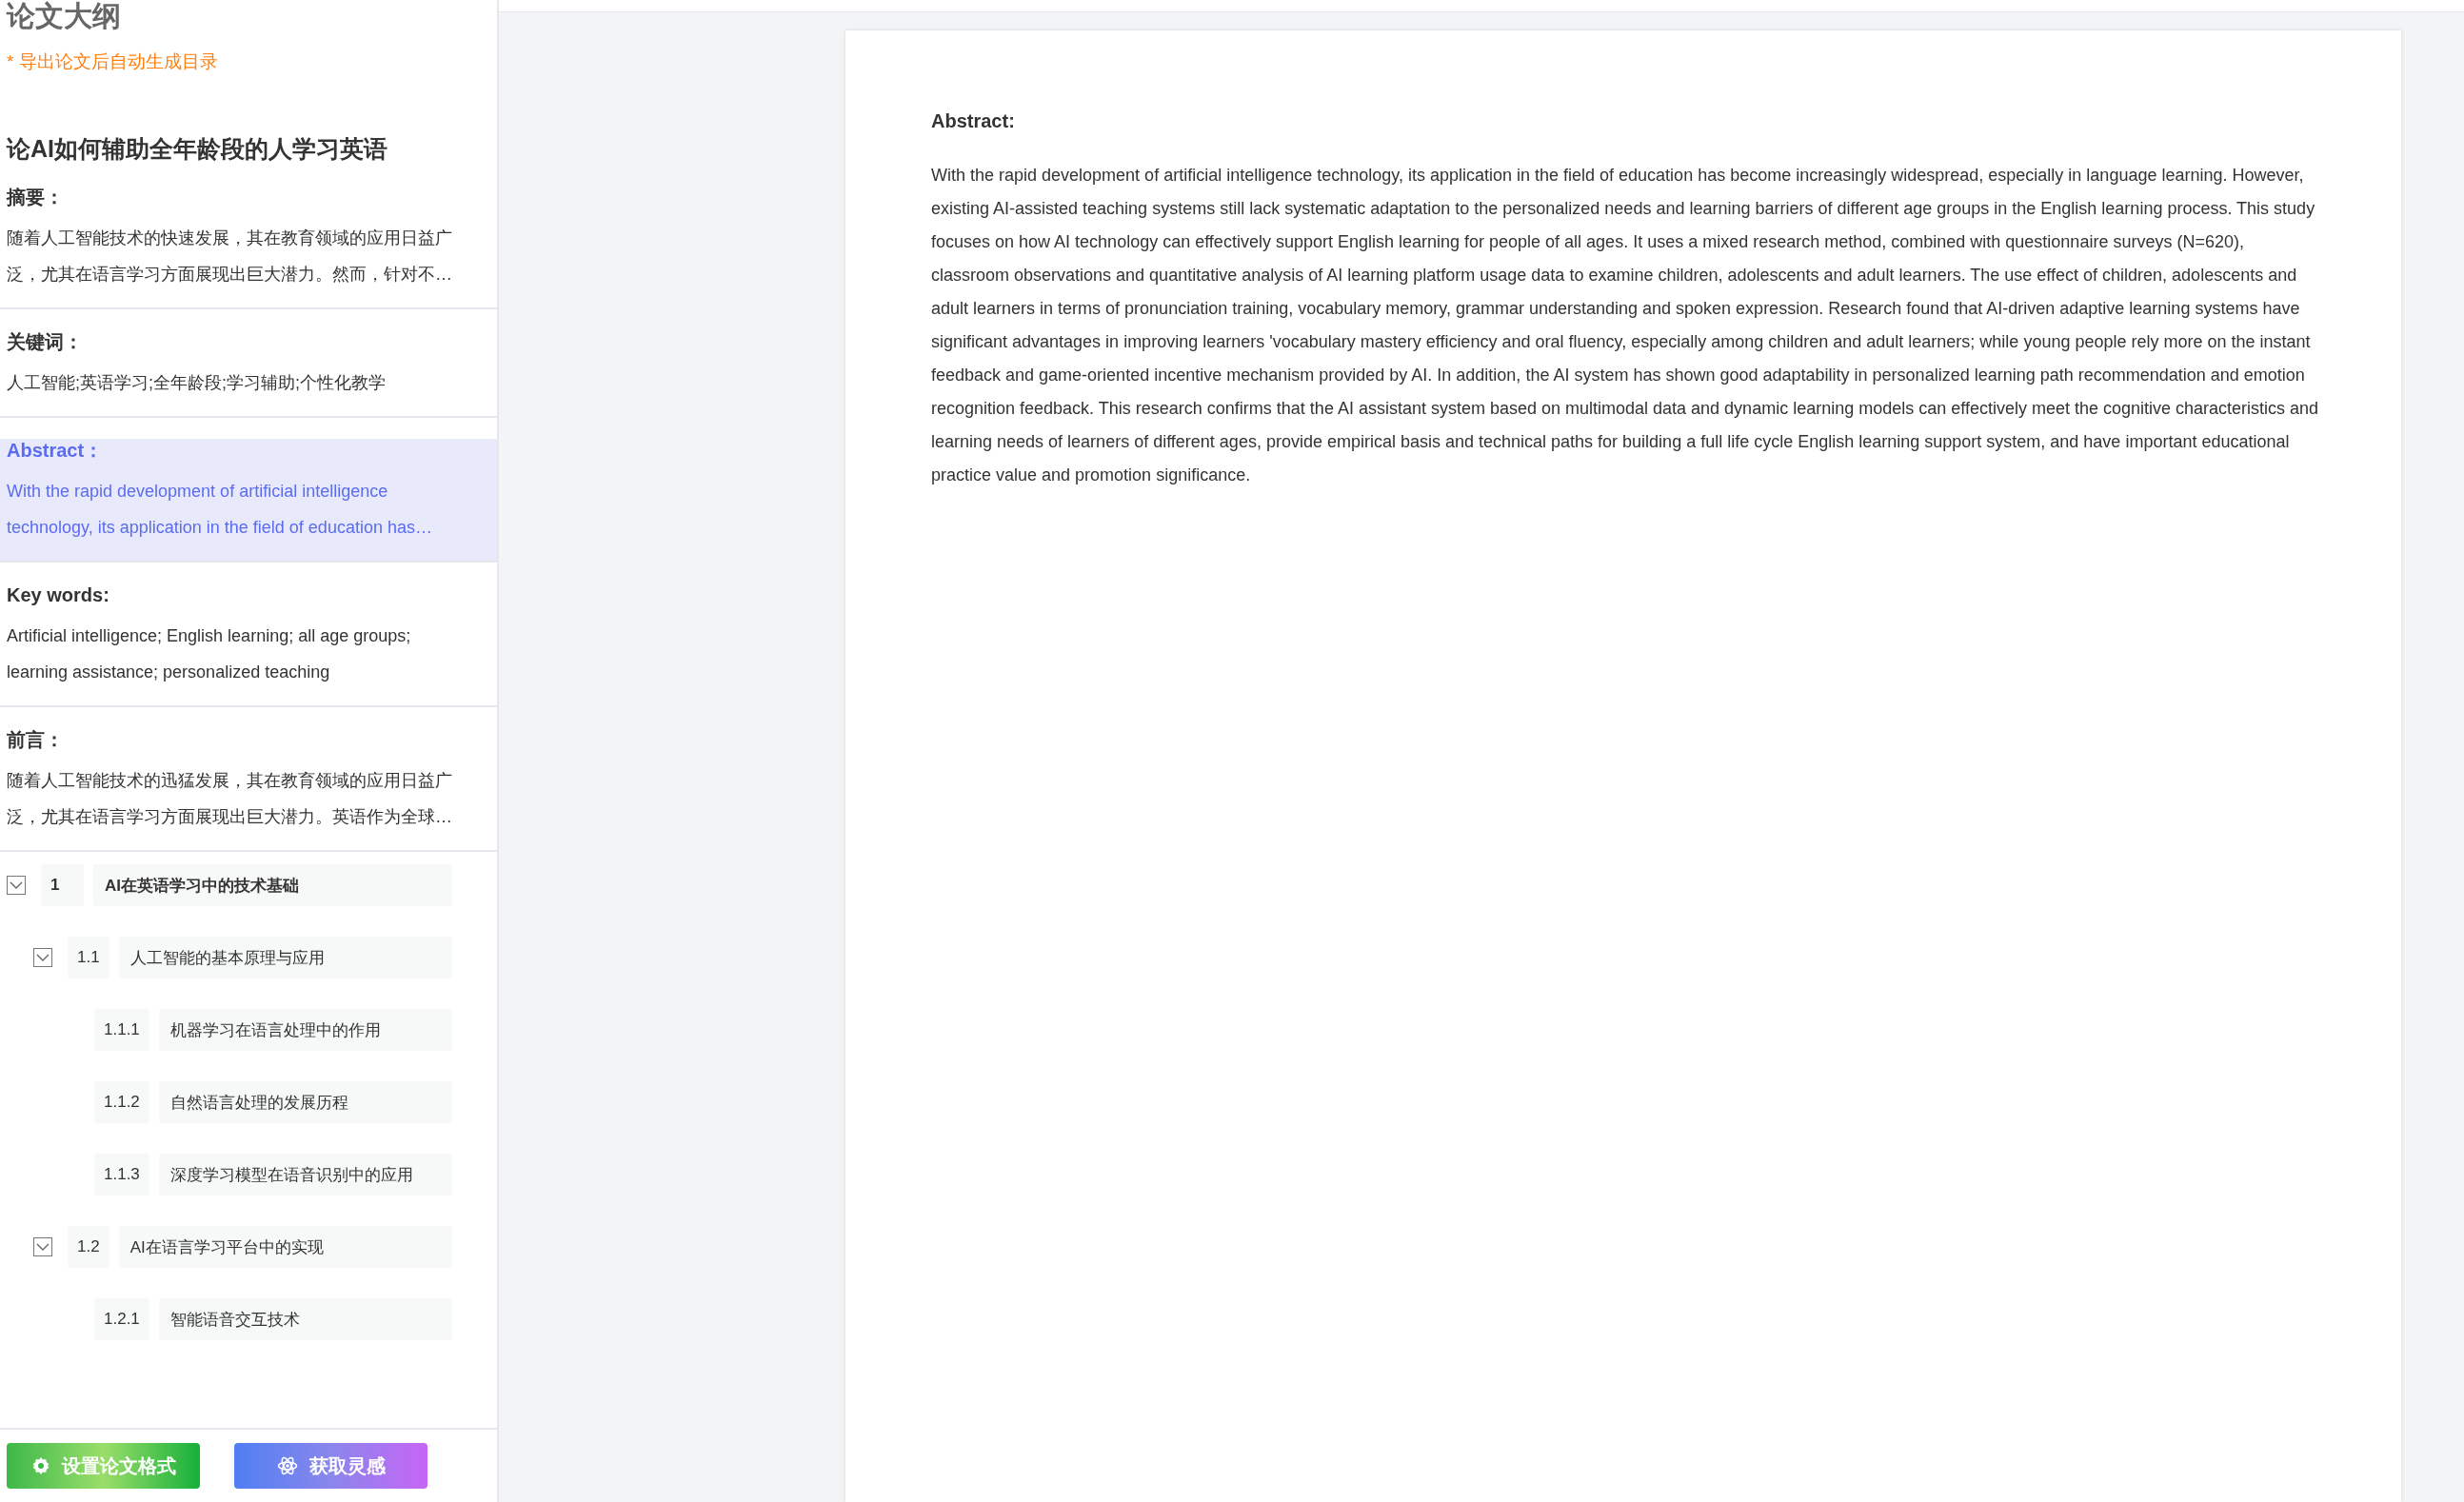 The image size is (2464, 1502). What do you see at coordinates (58, 594) in the screenshot?
I see `section-heading: Key words:` at bounding box center [58, 594].